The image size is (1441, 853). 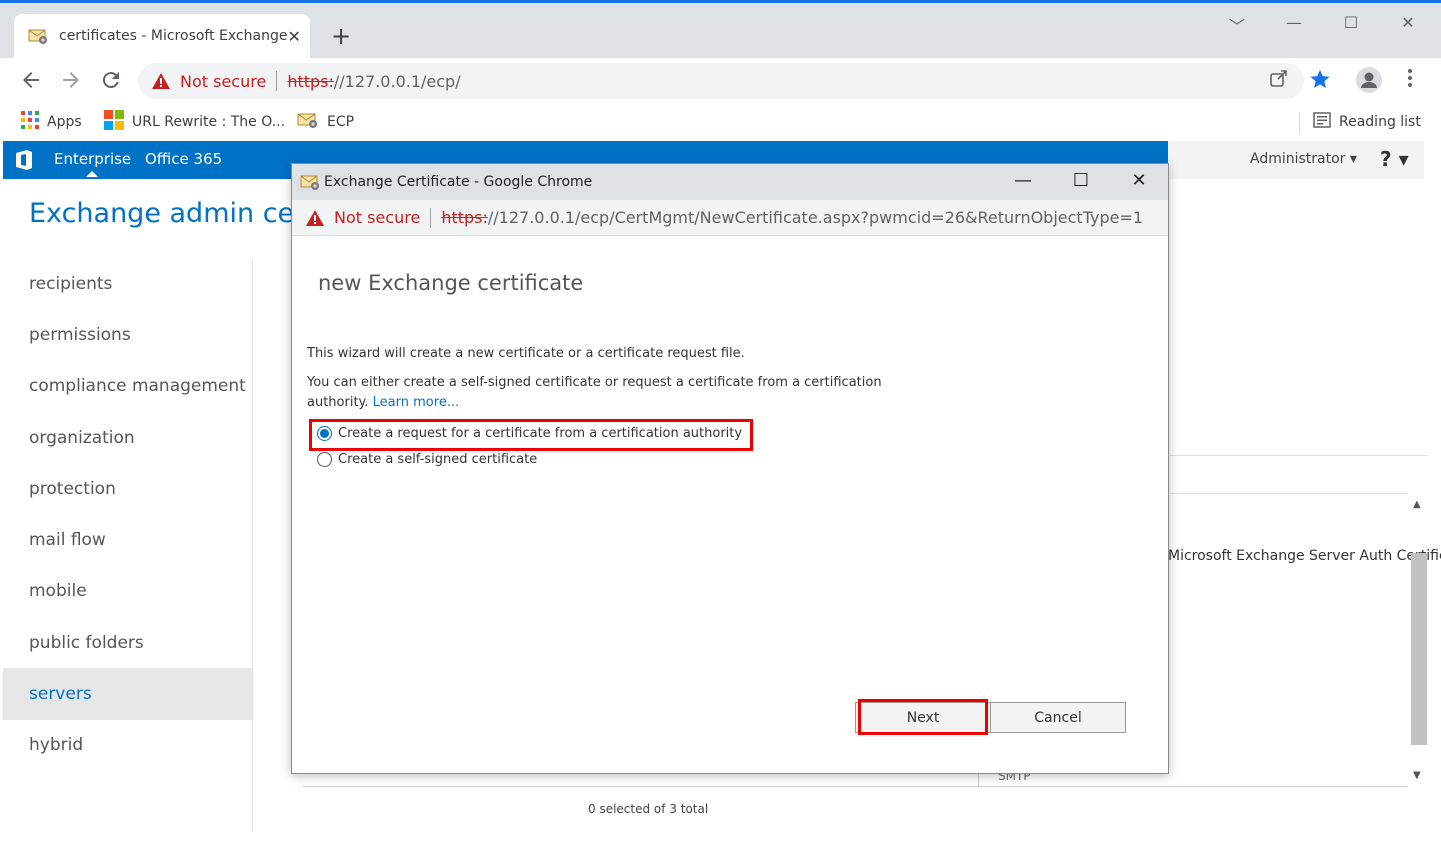 I want to click on popup-window-title: Exchange Certificate - Google Chrome, so click(x=458, y=182).